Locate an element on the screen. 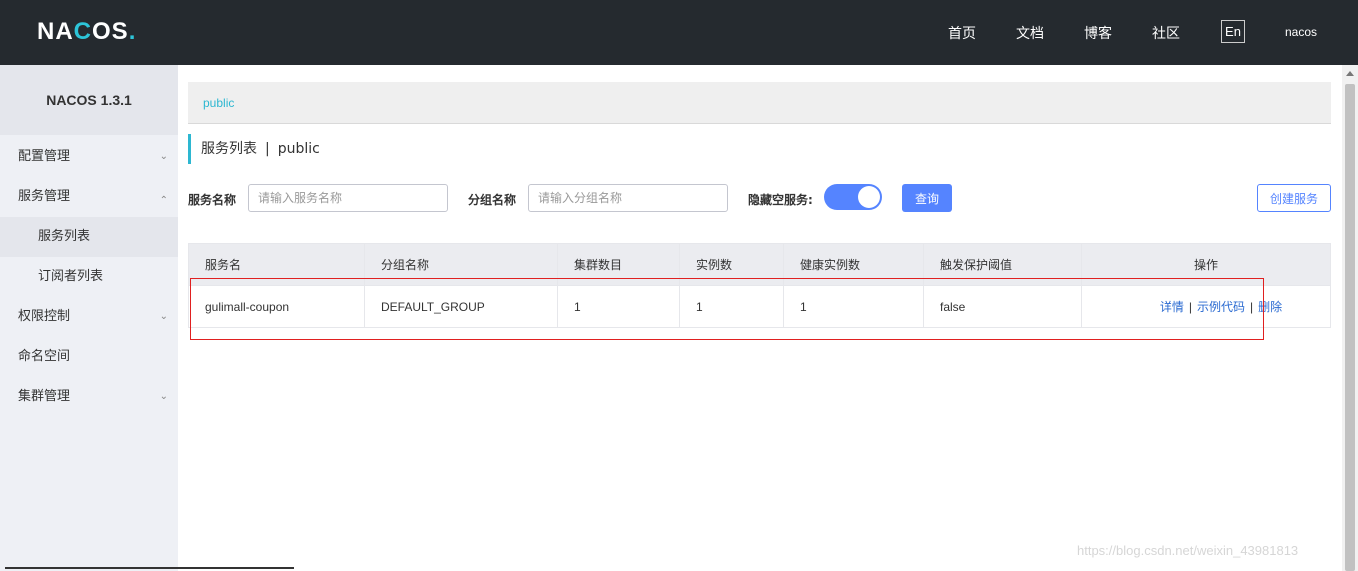 The height and width of the screenshot is (571, 1358). sidebar-item-namespace: 命名空间 is located at coordinates (89, 357).